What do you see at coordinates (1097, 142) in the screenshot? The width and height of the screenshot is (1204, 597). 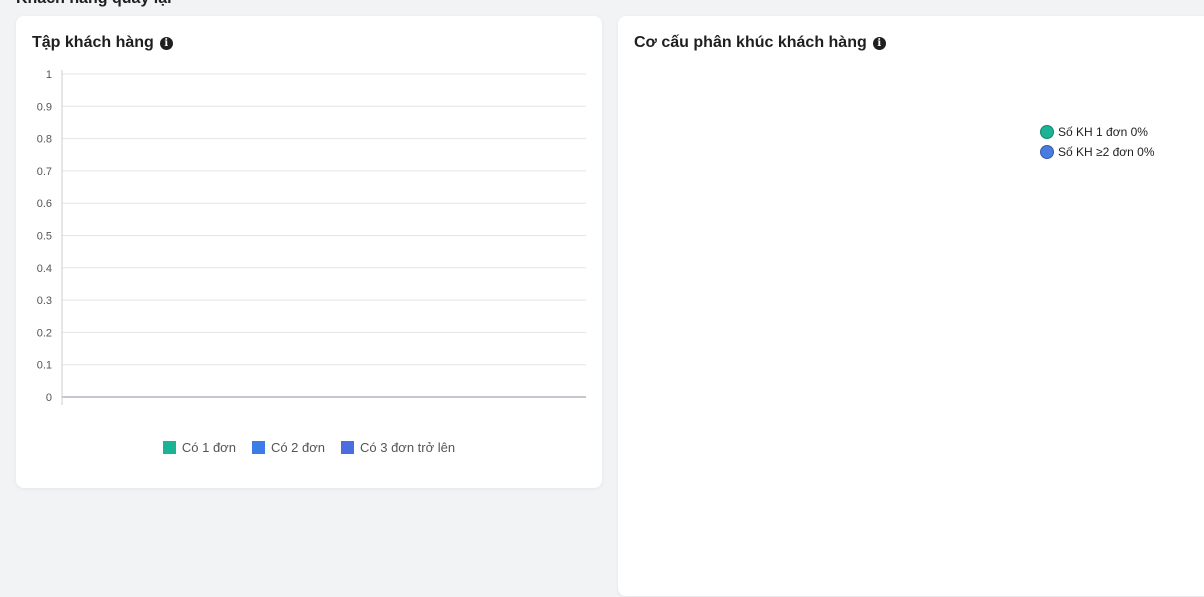 I see `segment-legend: Số KH 1 đơn 0% Số KH ≥2 đơn 0%` at bounding box center [1097, 142].